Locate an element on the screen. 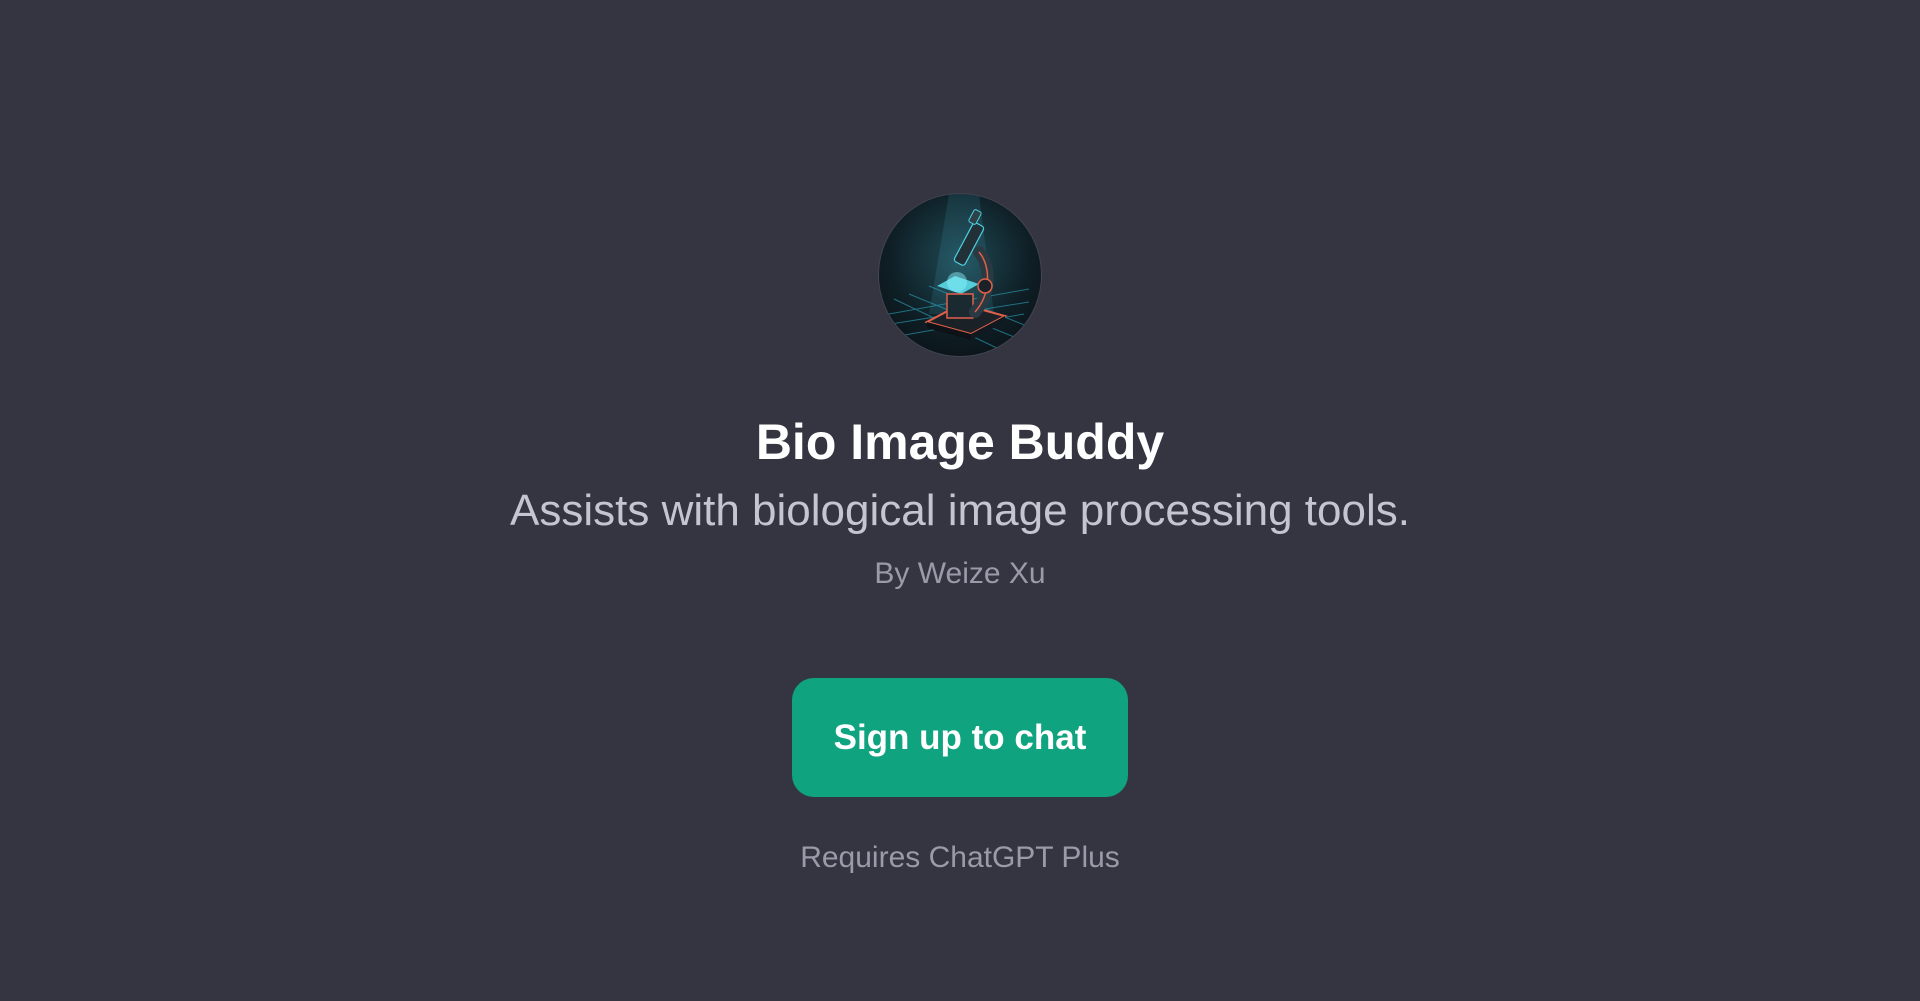  gpt-avatar is located at coordinates (960, 275).